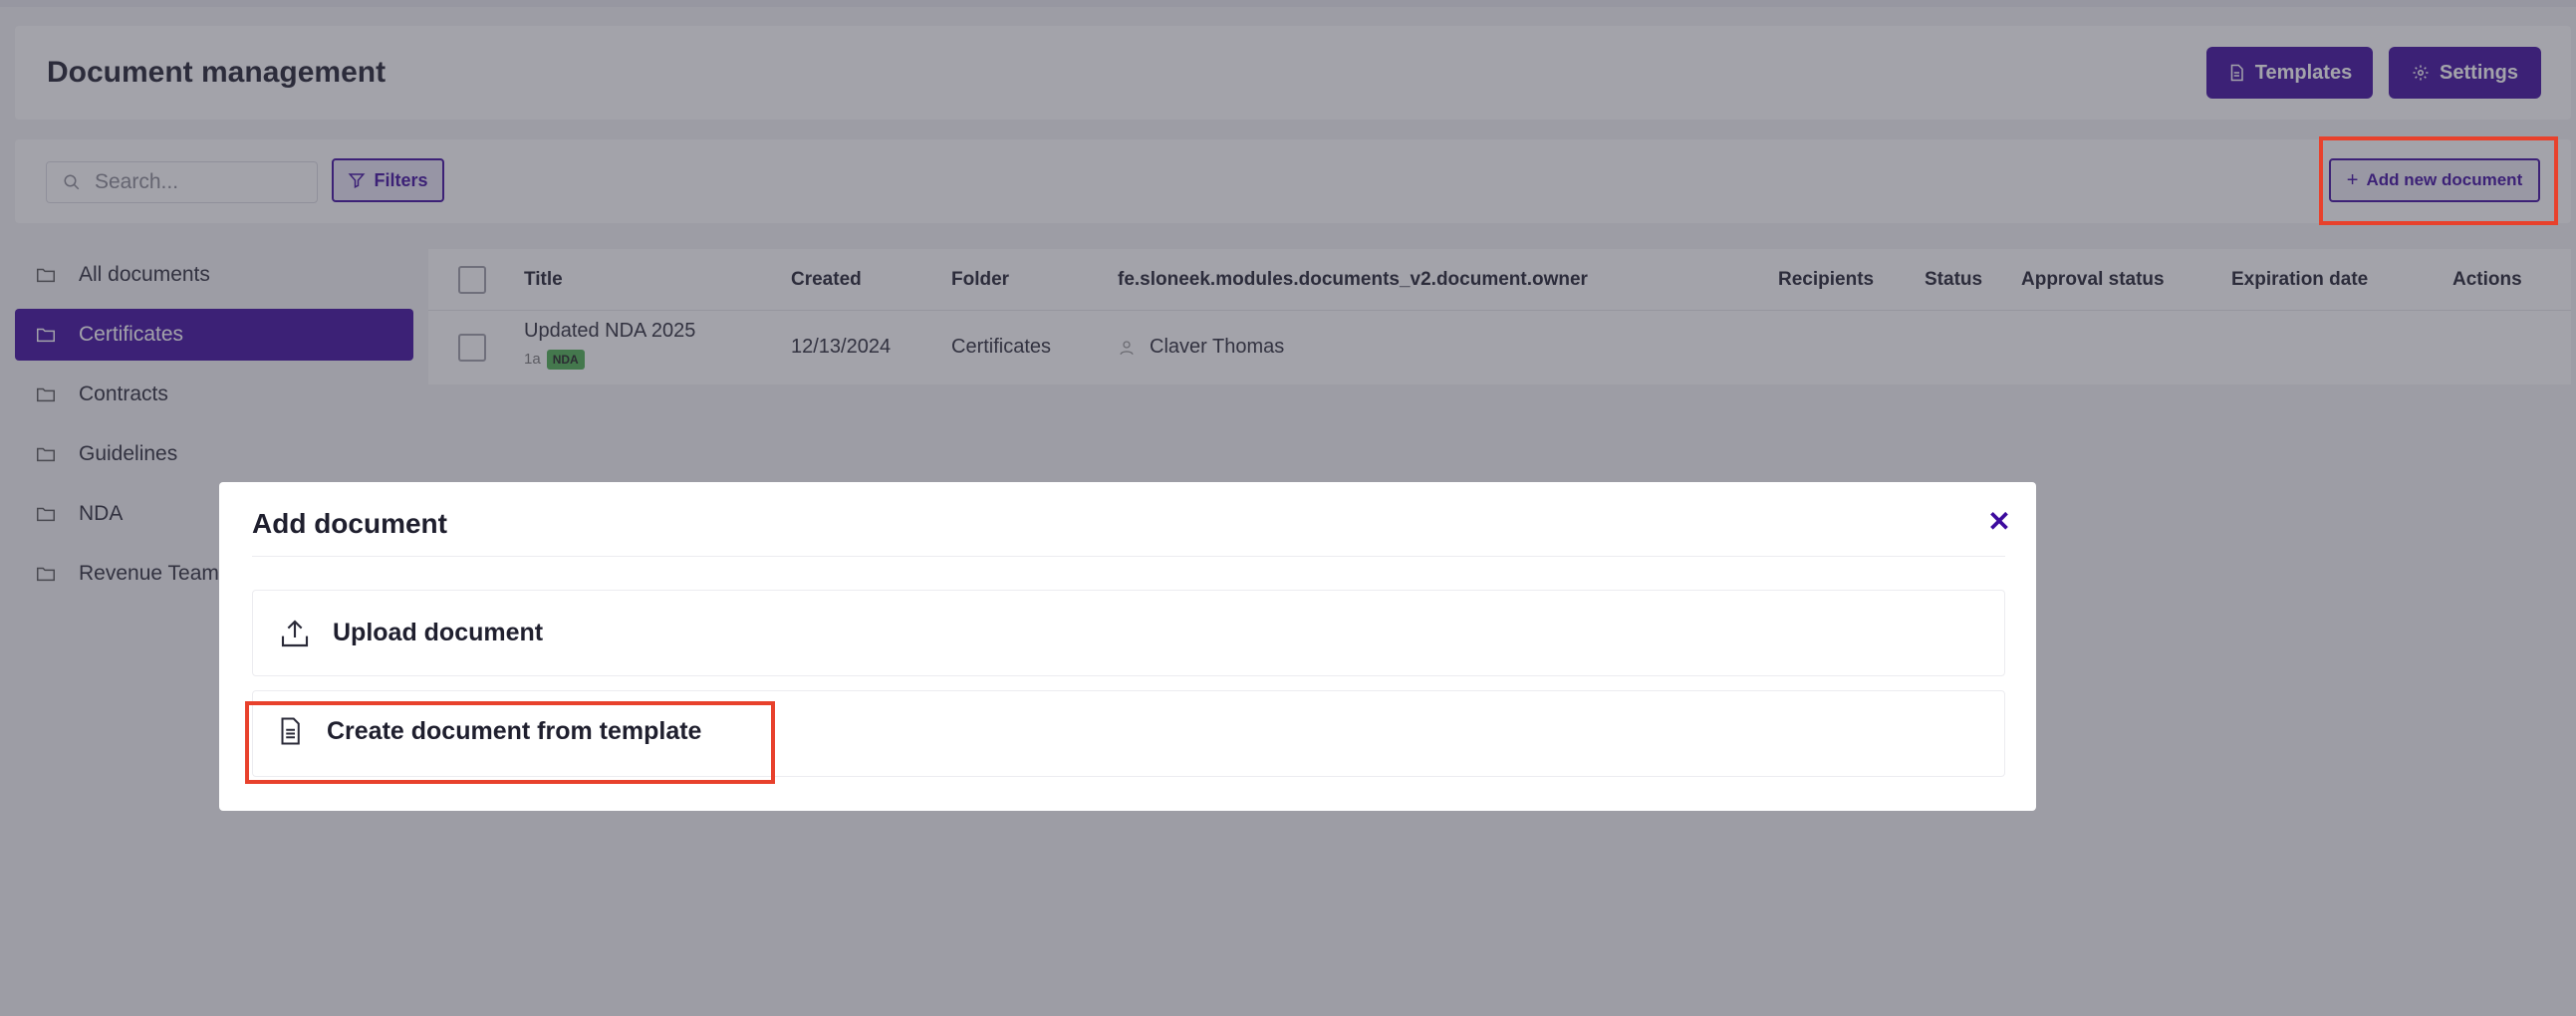 Image resolution: width=2576 pixels, height=1016 pixels. I want to click on document-template-icon, so click(290, 731).